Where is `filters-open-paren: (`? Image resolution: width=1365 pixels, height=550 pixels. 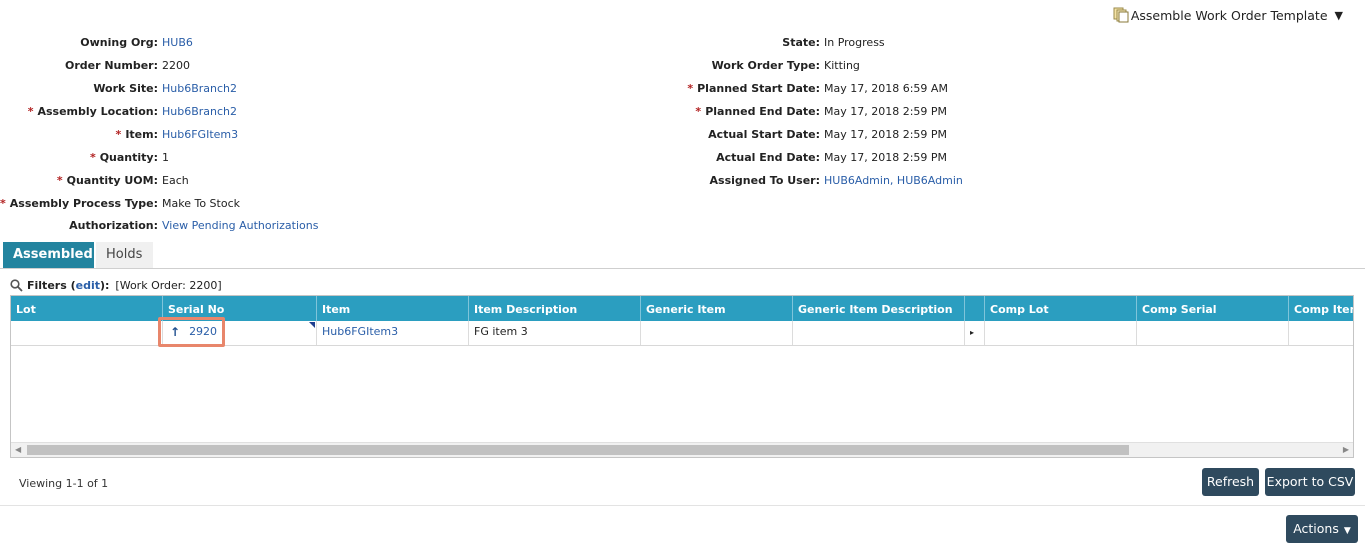 filters-open-paren: ( is located at coordinates (71, 285).